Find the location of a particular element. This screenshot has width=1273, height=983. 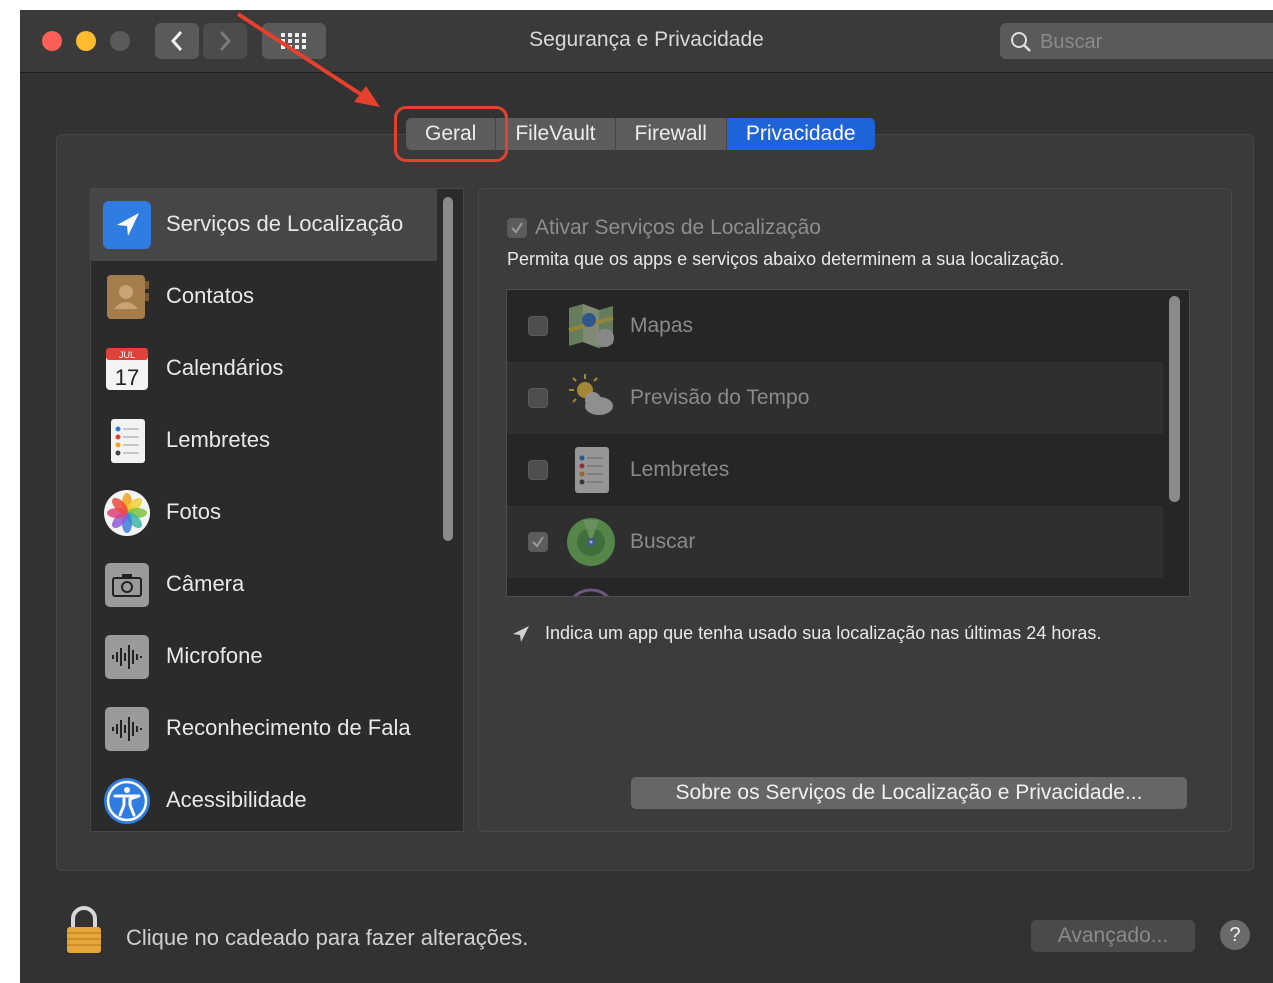

app-icon-partial is located at coordinates (591, 592).